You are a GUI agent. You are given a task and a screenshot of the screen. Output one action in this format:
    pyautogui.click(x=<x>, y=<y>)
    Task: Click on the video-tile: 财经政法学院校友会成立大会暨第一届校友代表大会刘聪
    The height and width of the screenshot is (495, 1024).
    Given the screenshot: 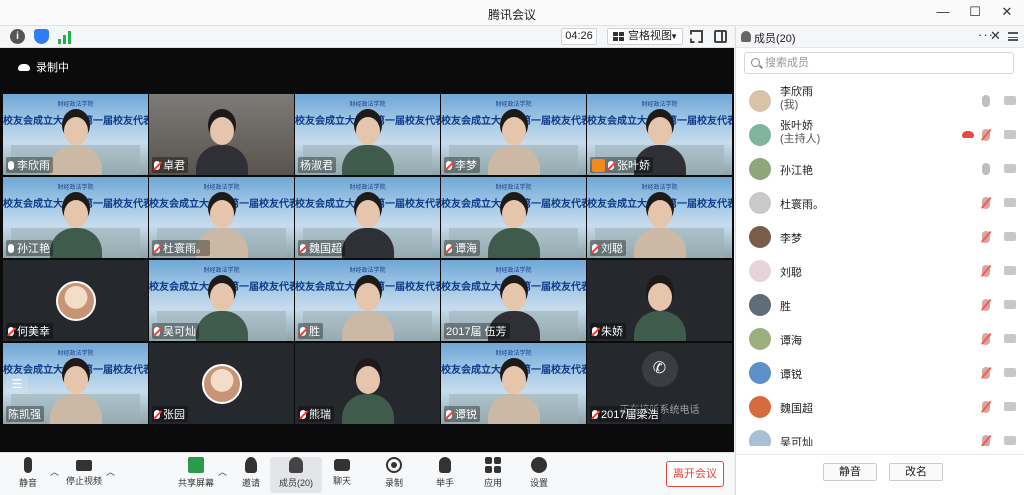 What is the action you would take?
    pyautogui.click(x=659, y=217)
    